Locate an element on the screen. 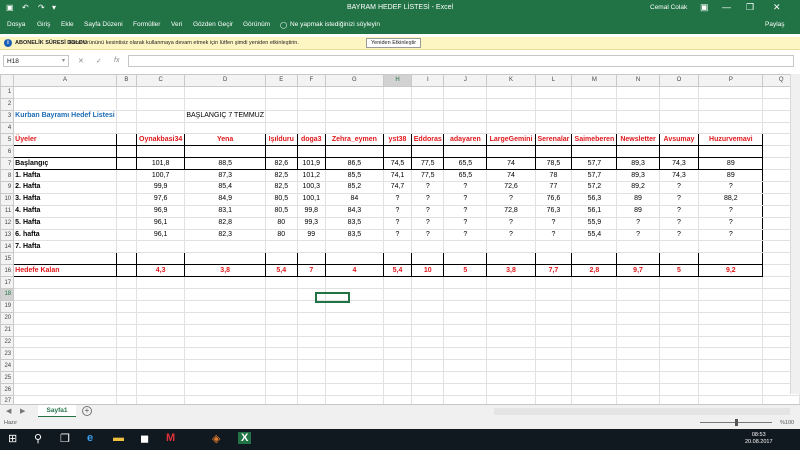 Image resolution: width=800 pixels, height=450 pixels. weight-value: 89,3 is located at coordinates (638, 164).